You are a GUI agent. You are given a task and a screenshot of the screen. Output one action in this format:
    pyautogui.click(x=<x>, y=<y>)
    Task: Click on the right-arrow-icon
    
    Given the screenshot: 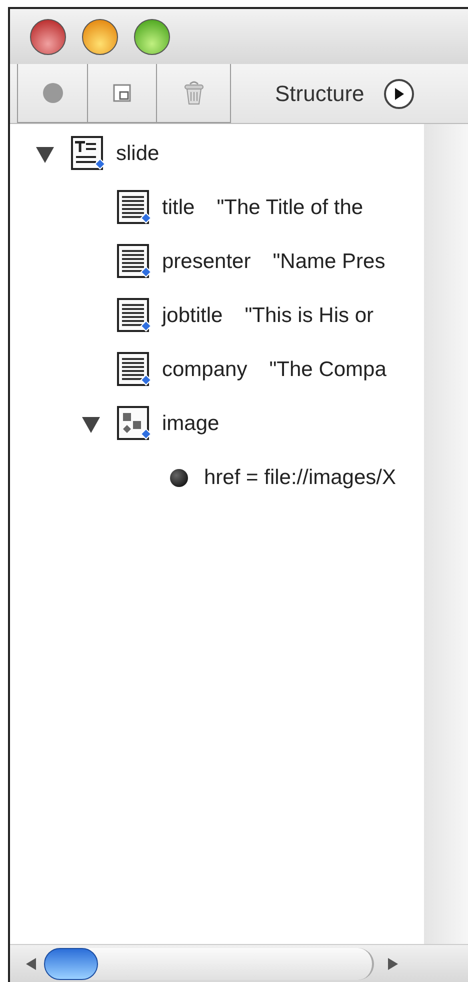 What is the action you would take?
    pyautogui.click(x=393, y=963)
    